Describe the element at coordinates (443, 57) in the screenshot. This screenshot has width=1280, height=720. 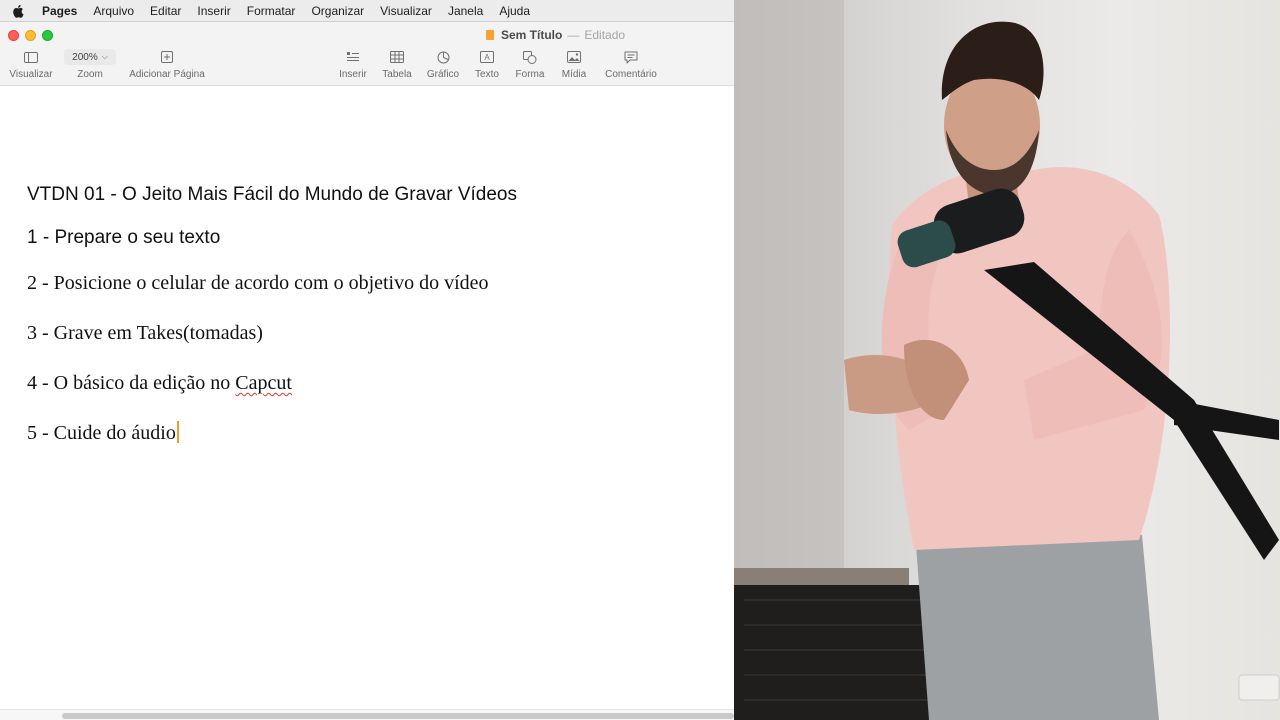
I see `chart-pie-icon` at that location.